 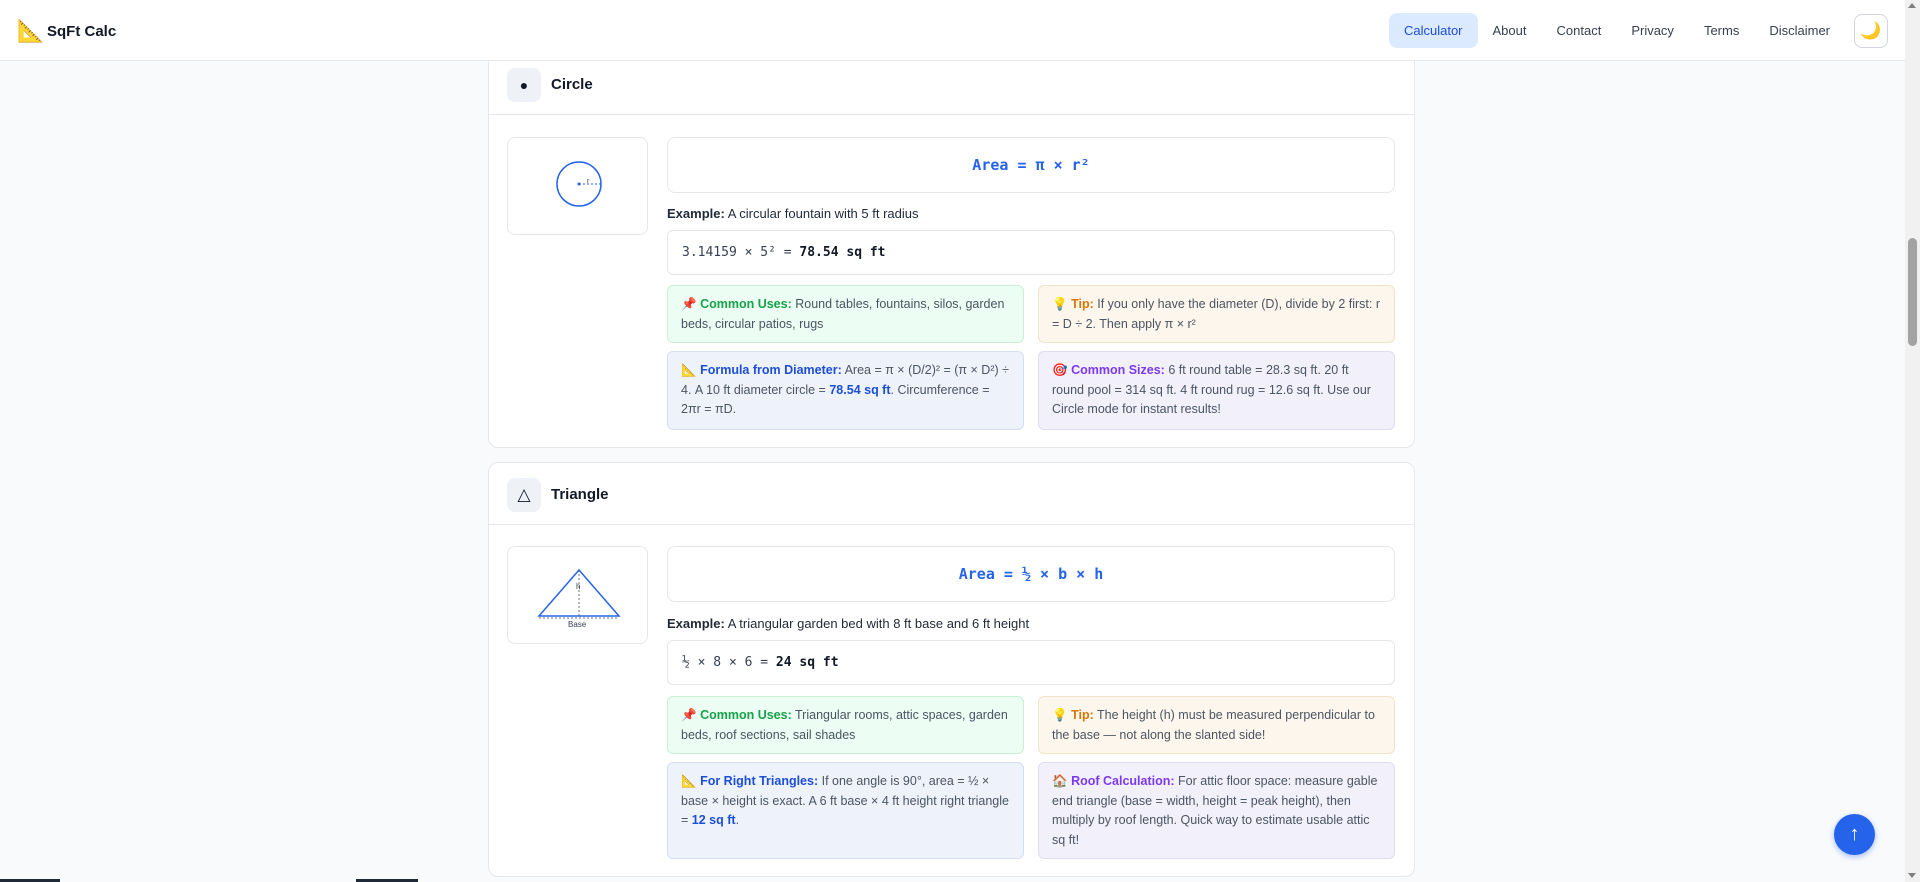 What do you see at coordinates (588, 181) in the screenshot?
I see `radius-label: r` at bounding box center [588, 181].